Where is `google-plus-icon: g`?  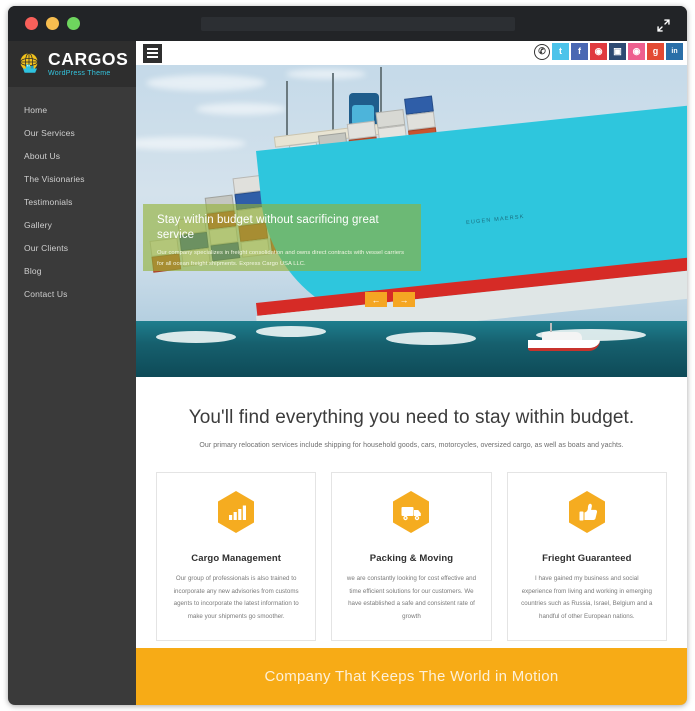
google-plus-icon: g is located at coordinates (655, 51).